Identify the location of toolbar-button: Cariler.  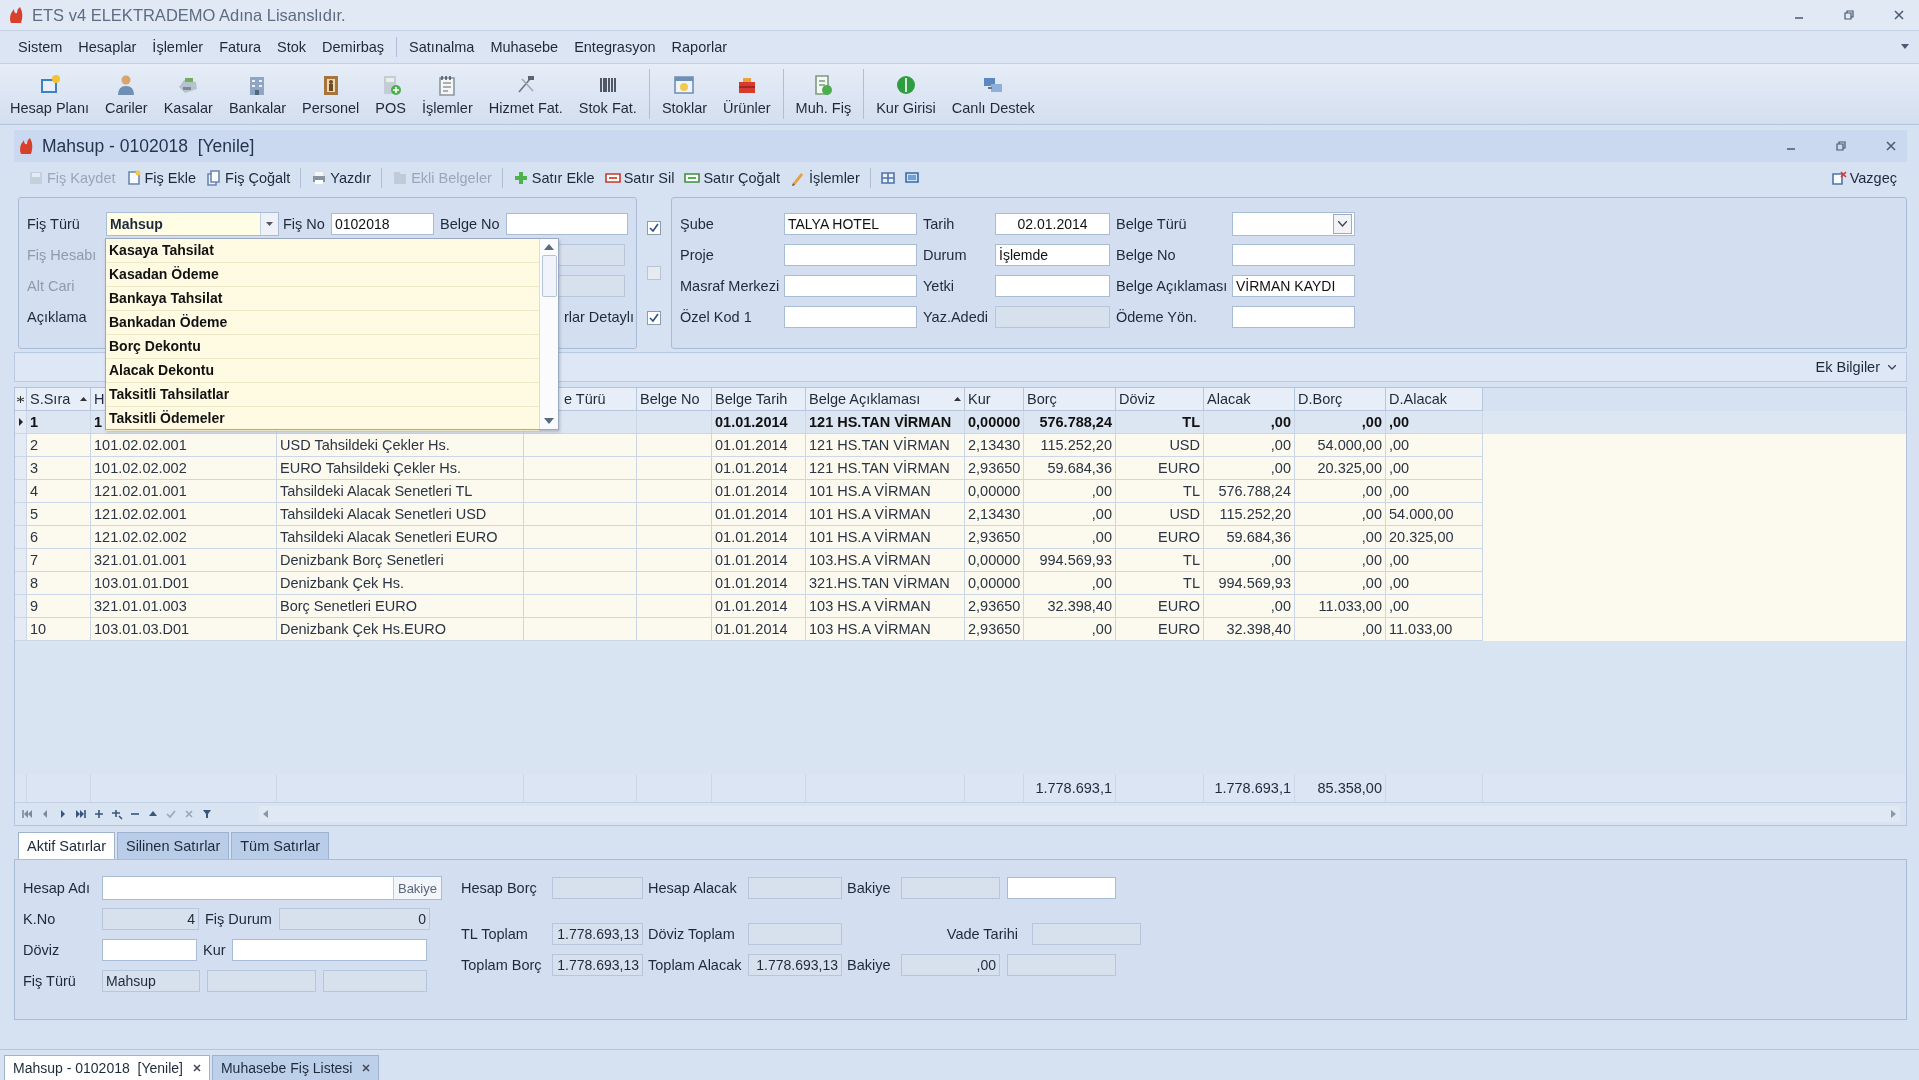
(126, 94).